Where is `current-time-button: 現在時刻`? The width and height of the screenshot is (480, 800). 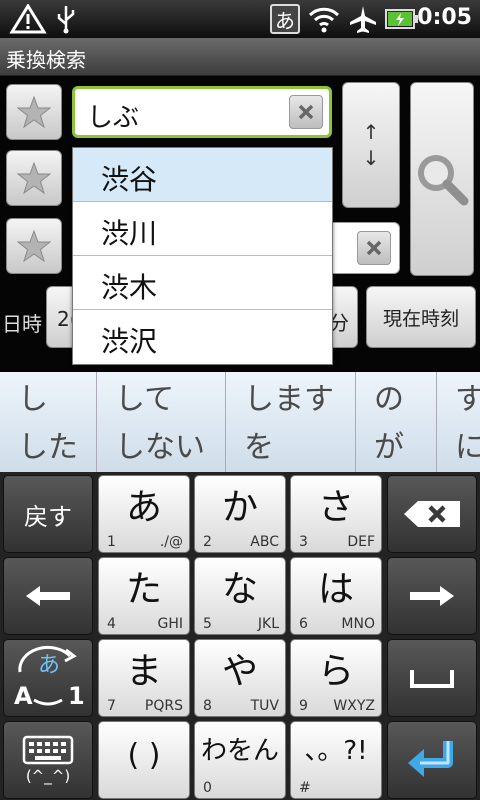 current-time-button: 現在時刻 is located at coordinates (421, 317).